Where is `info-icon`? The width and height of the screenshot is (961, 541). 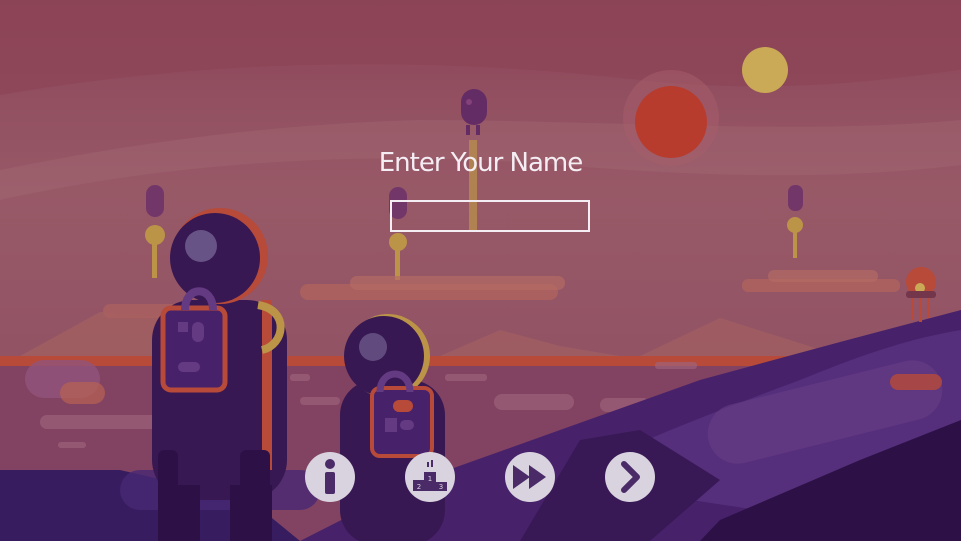 info-icon is located at coordinates (330, 476).